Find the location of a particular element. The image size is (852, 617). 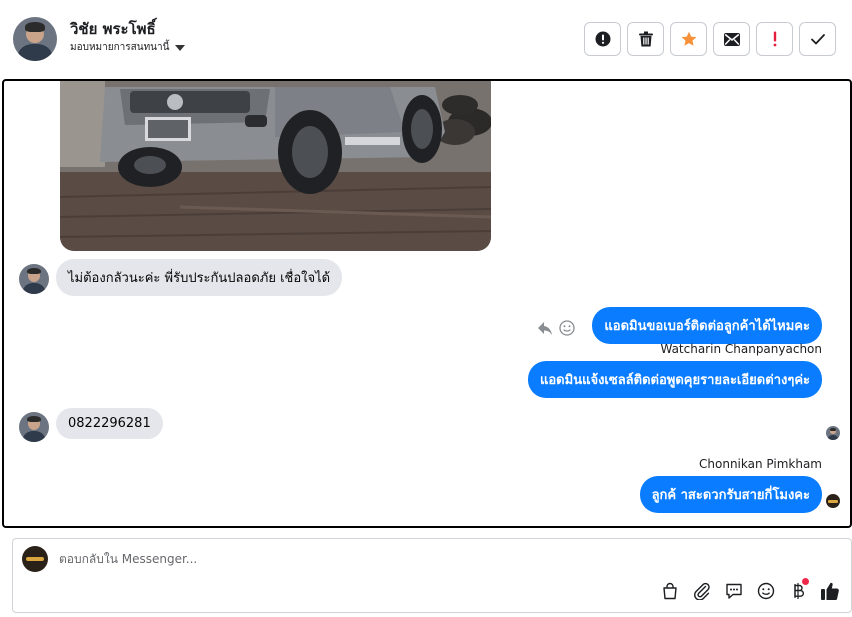

attach-button is located at coordinates (702, 591).